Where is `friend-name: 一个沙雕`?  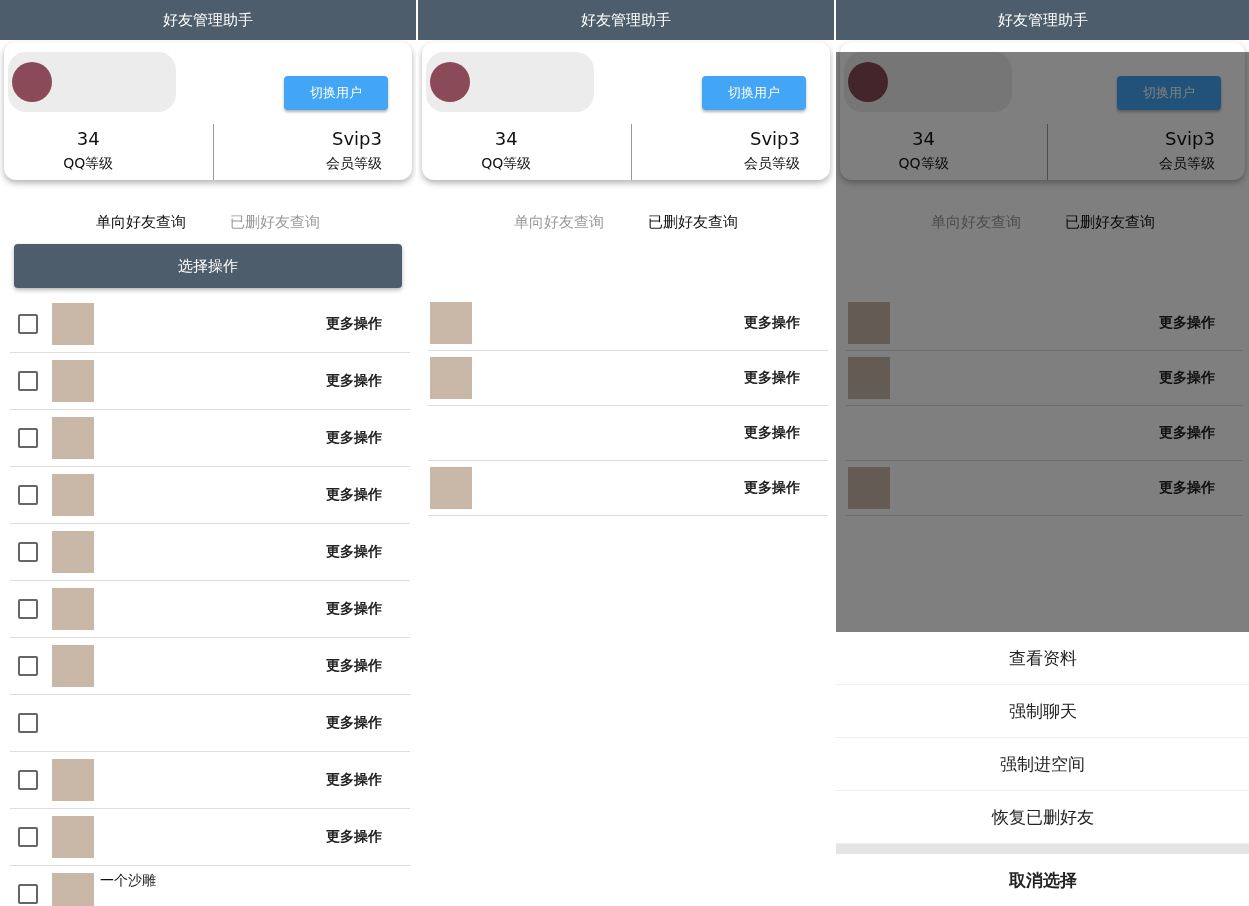 friend-name: 一个沙雕 is located at coordinates (128, 881).